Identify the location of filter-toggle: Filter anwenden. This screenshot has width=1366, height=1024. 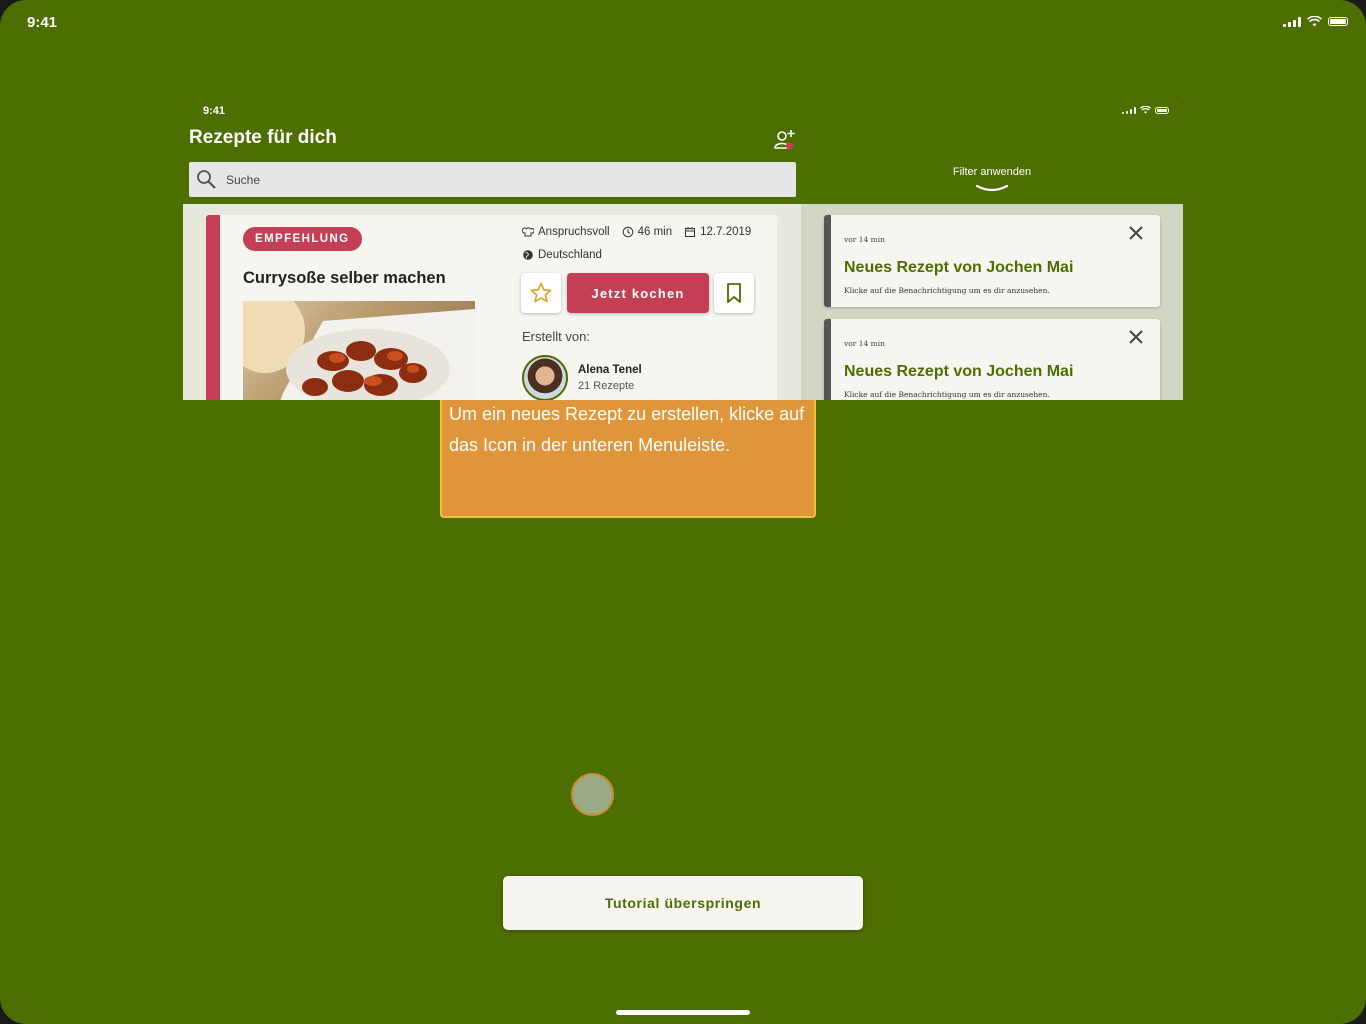
(992, 179).